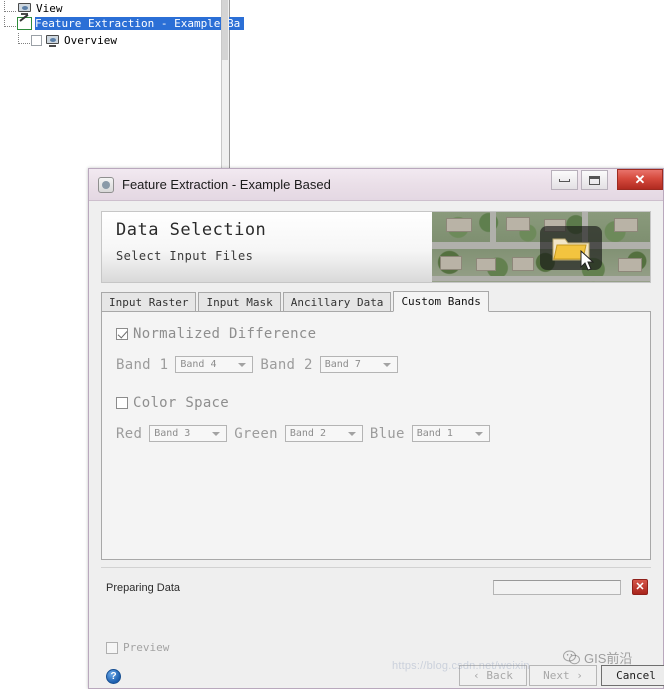  Describe the element at coordinates (587, 260) in the screenshot. I see `arrow-cursor-icon` at that location.